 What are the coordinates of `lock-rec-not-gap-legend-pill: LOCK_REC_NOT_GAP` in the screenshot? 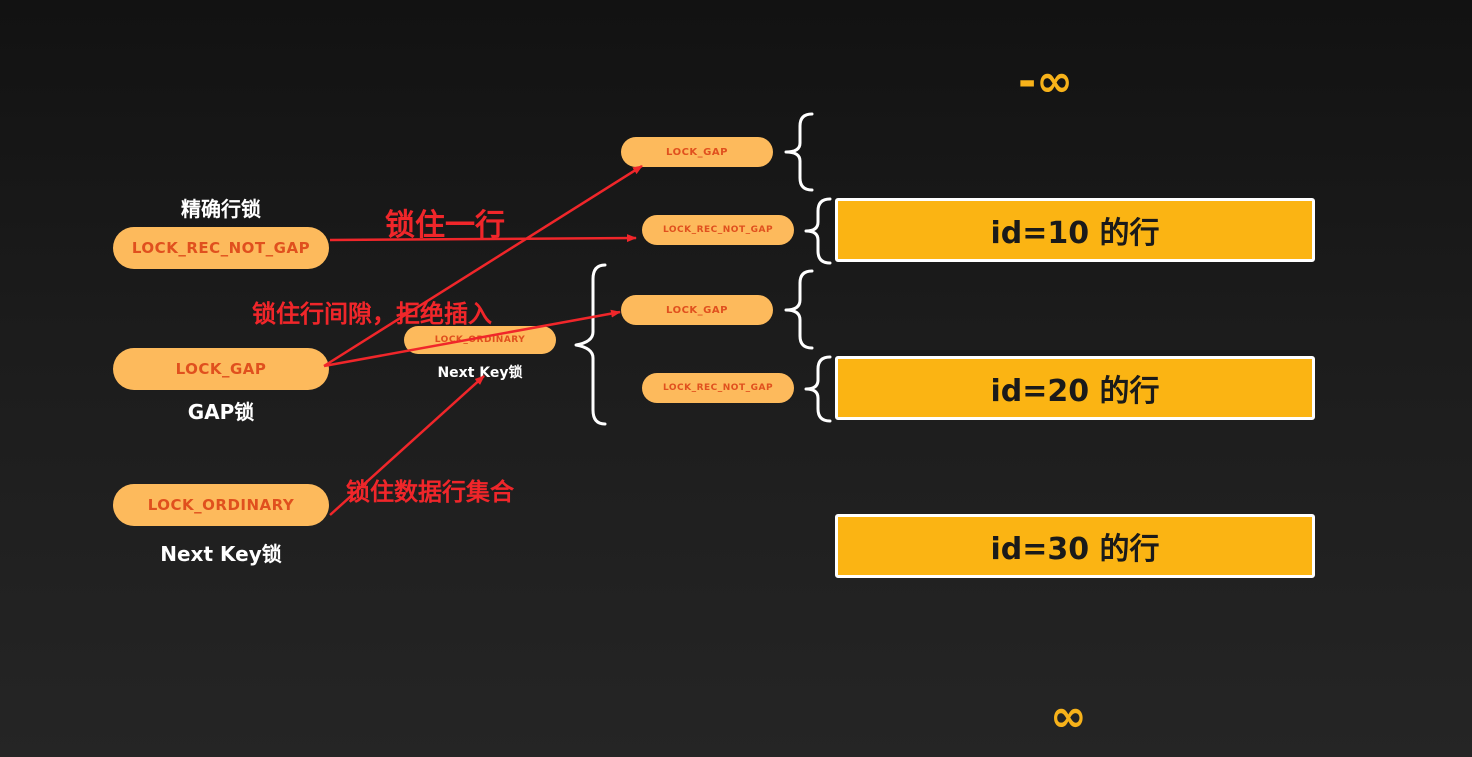 It's located at (221, 248).